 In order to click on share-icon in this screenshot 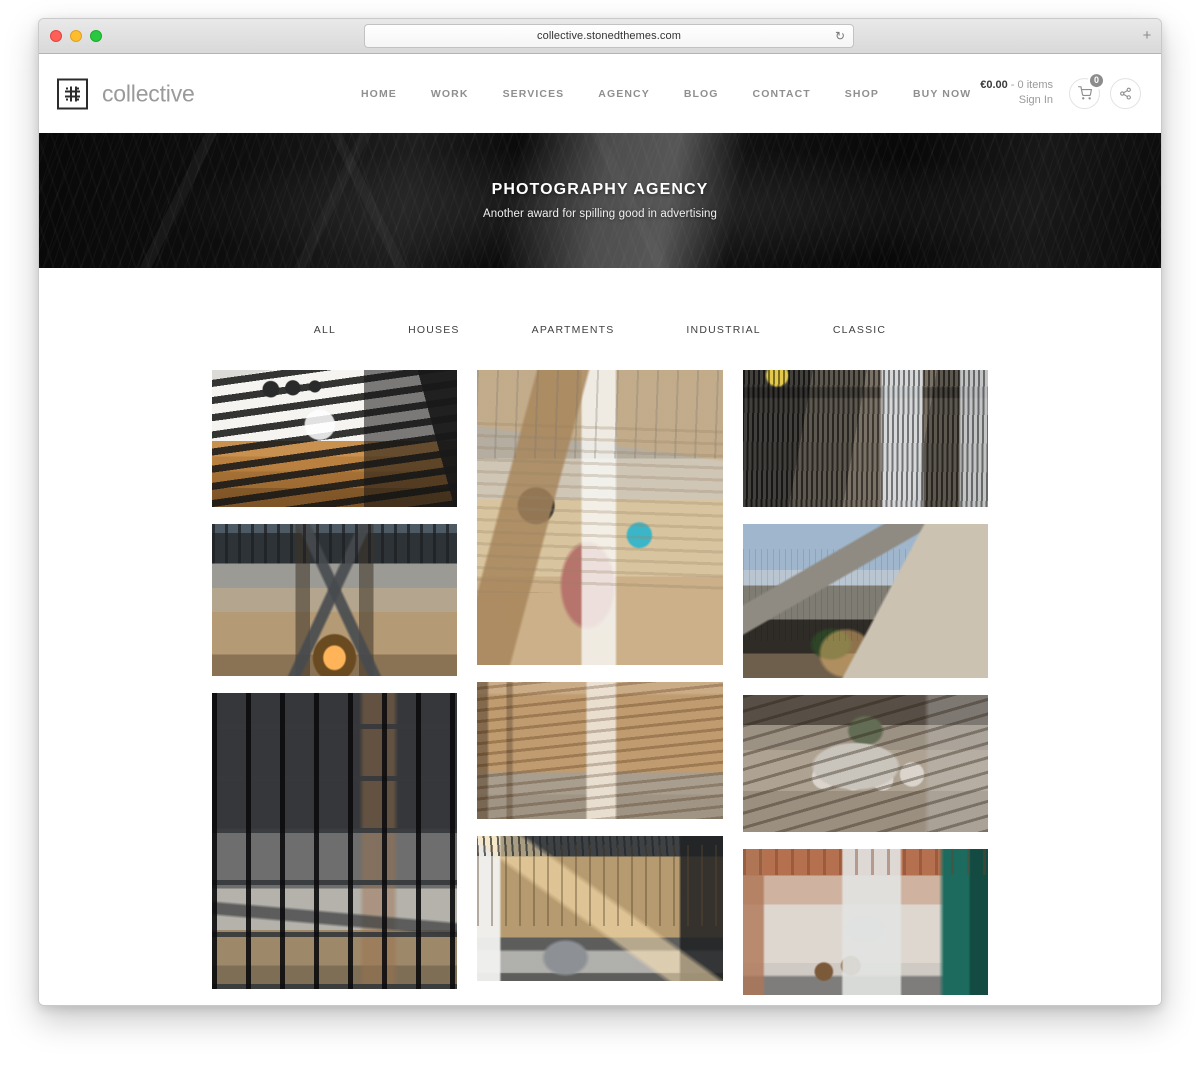, I will do `click(1125, 93)`.